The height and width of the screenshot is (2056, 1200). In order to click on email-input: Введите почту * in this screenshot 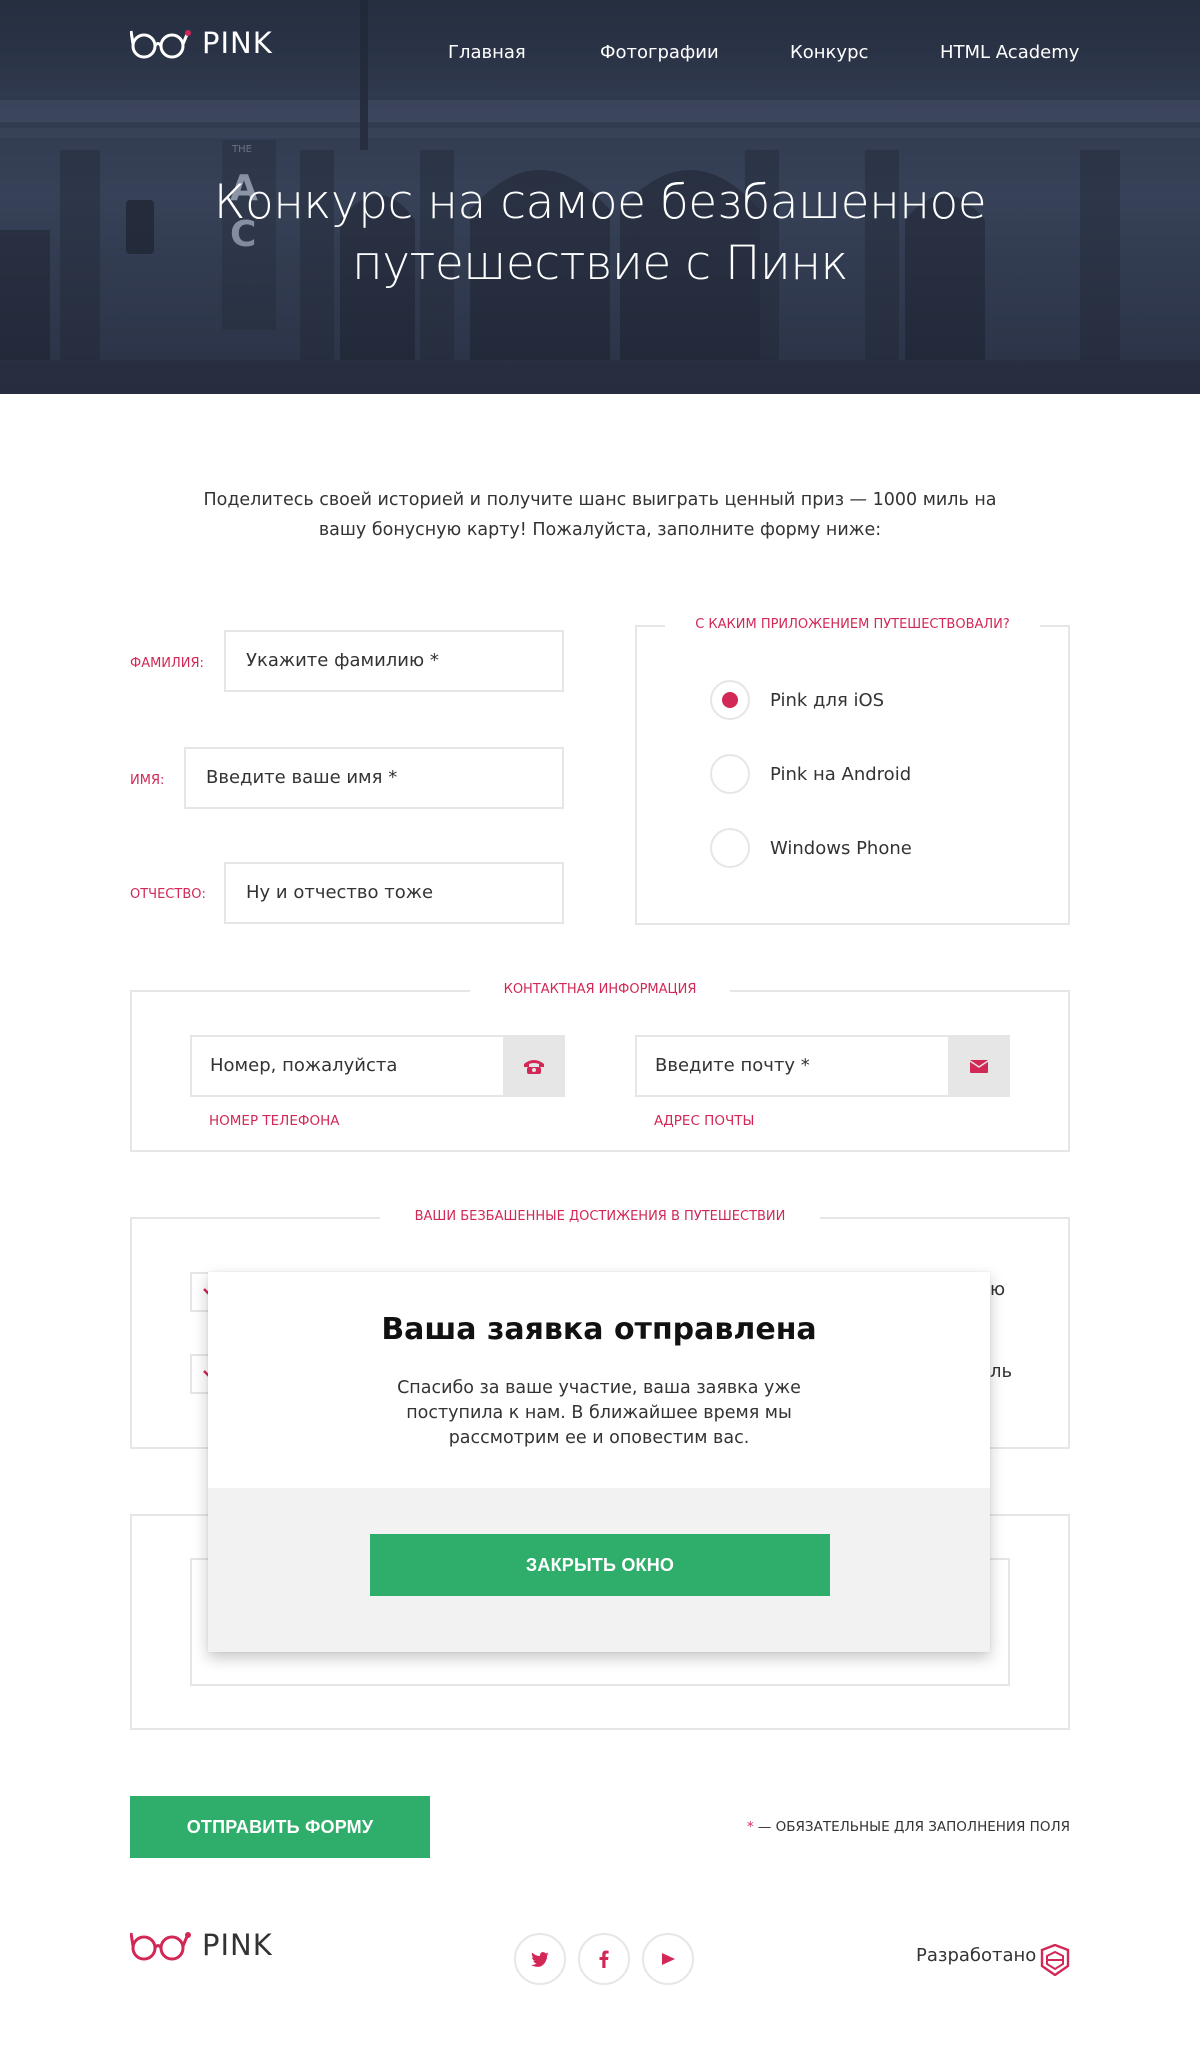, I will do `click(791, 1066)`.